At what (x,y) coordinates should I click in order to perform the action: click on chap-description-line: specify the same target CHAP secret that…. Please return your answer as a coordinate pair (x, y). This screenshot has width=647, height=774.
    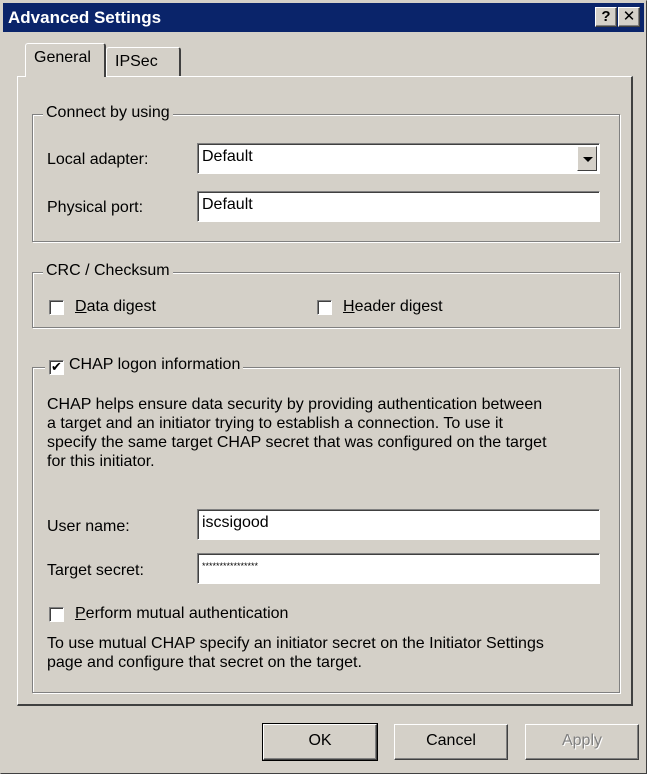
    Looking at the image, I should click on (297, 442).